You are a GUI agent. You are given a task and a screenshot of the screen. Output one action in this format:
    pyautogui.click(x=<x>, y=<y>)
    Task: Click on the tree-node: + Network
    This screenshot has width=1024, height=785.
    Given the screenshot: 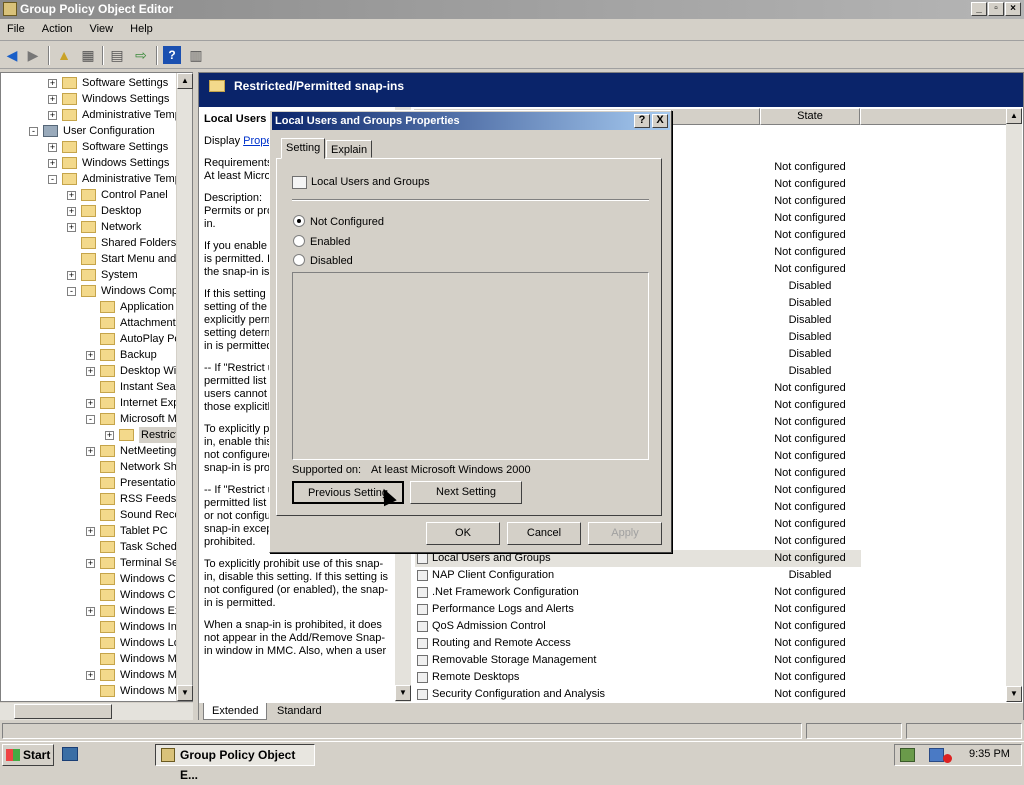 What is the action you would take?
    pyautogui.click(x=89, y=227)
    